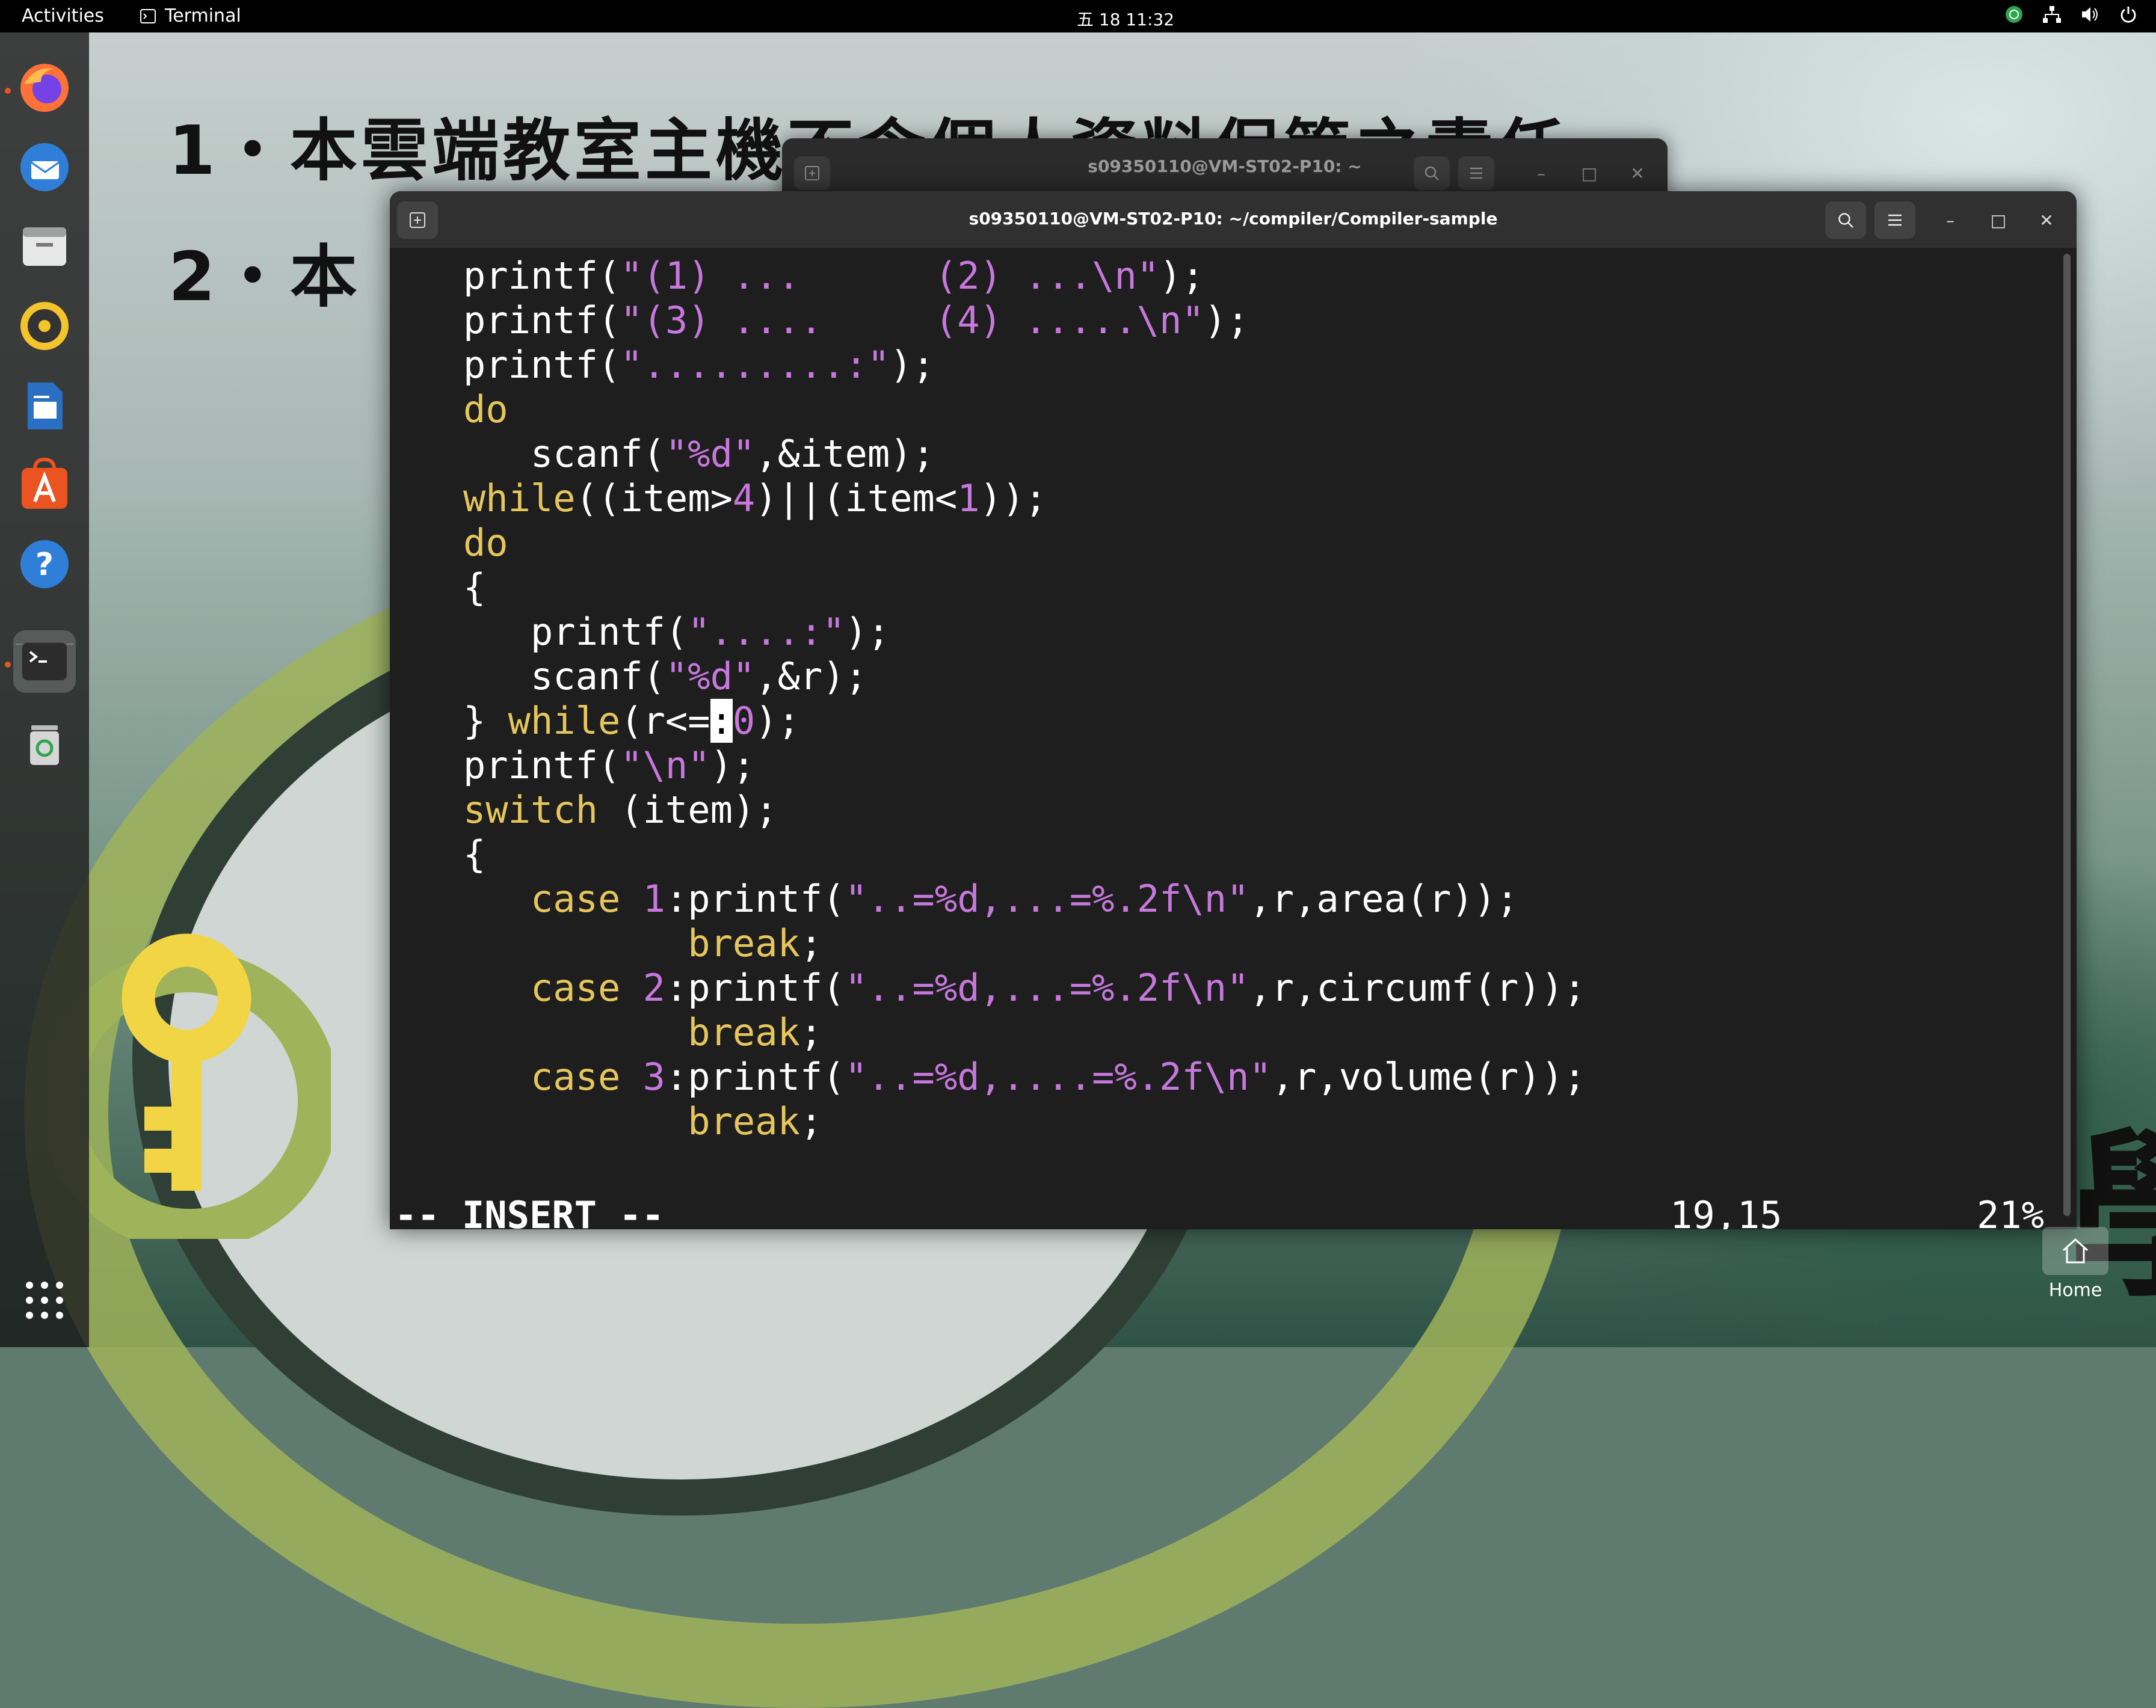 The height and width of the screenshot is (1708, 2156). I want to click on dock-trash, so click(44, 743).